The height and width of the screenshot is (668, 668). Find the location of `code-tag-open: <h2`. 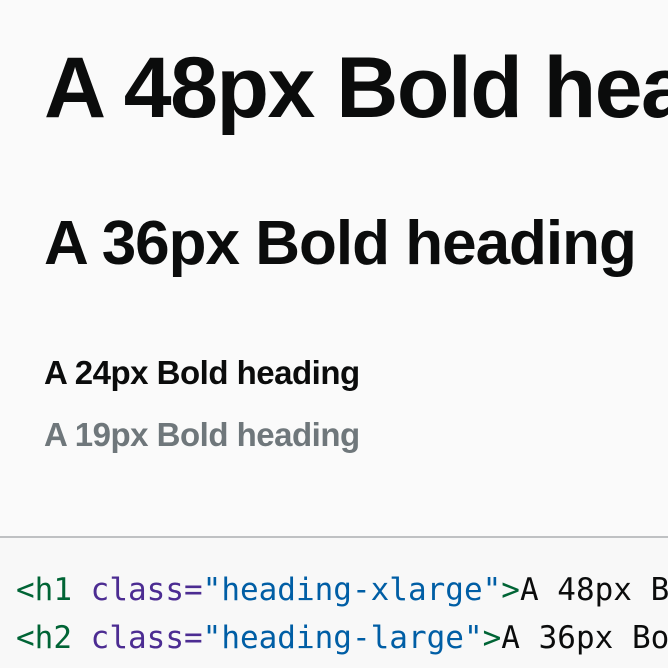

code-tag-open: <h2 is located at coordinates (44, 638).